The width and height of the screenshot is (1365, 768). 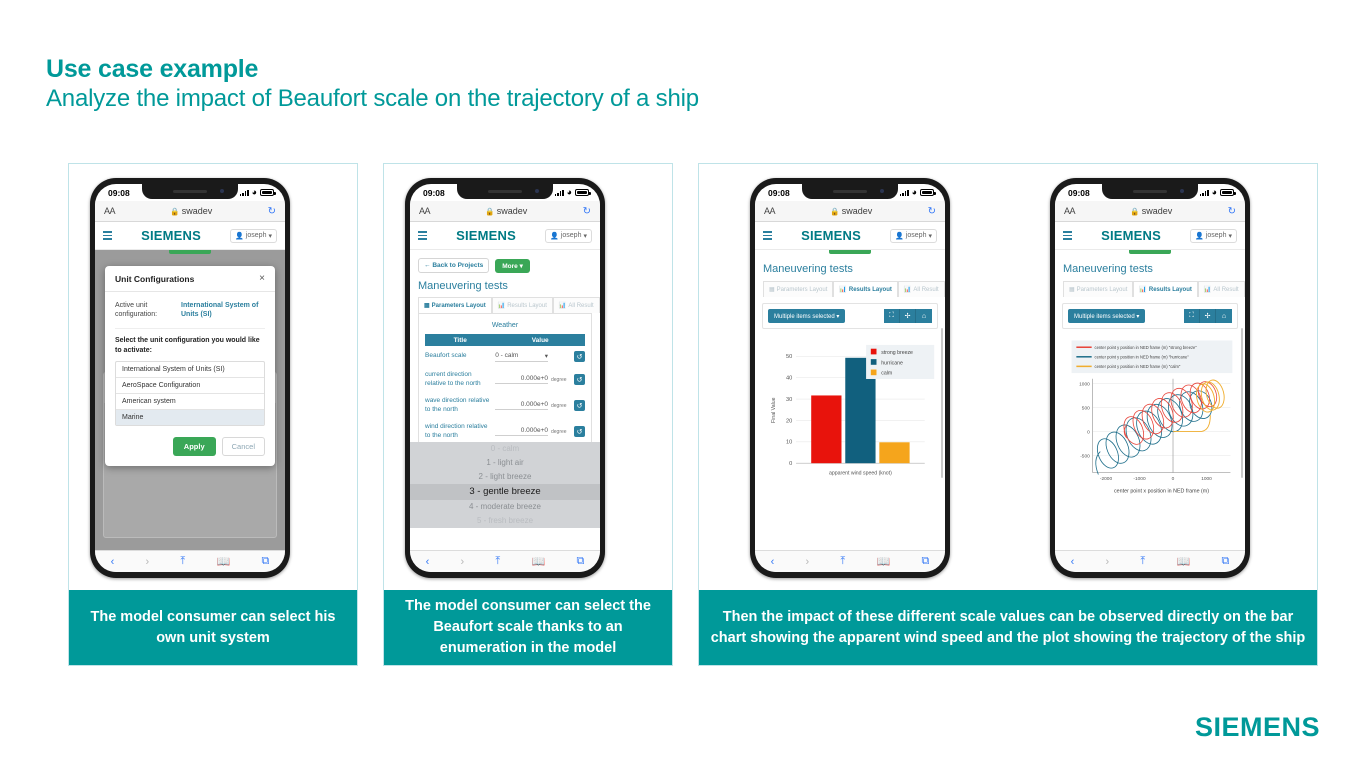 I want to click on list-item: American system, so click(x=190, y=402).